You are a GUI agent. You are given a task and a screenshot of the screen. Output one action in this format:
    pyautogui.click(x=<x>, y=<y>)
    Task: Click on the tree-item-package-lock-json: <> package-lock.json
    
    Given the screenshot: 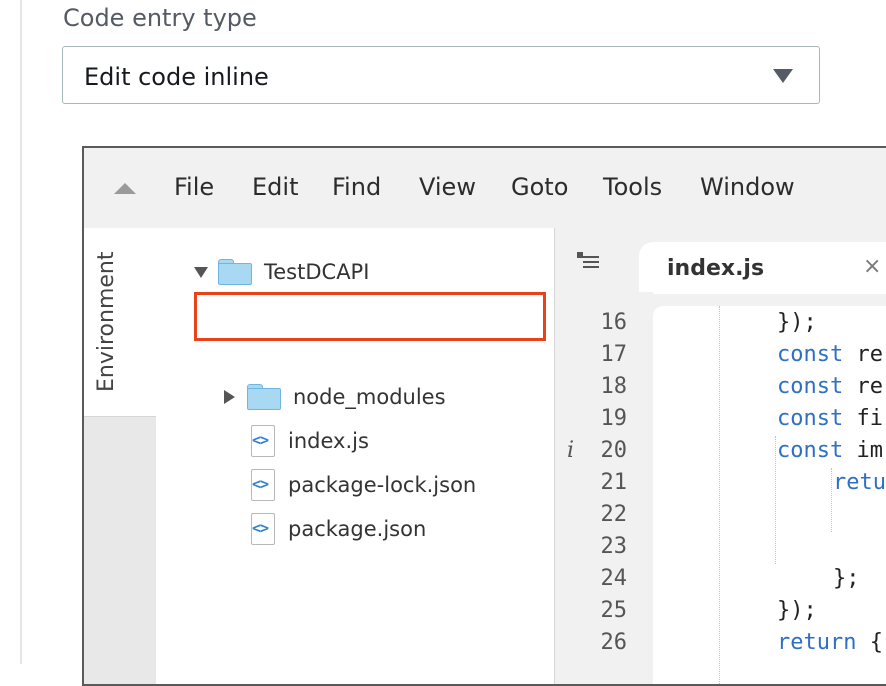 What is the action you would take?
    pyautogui.click(x=361, y=485)
    